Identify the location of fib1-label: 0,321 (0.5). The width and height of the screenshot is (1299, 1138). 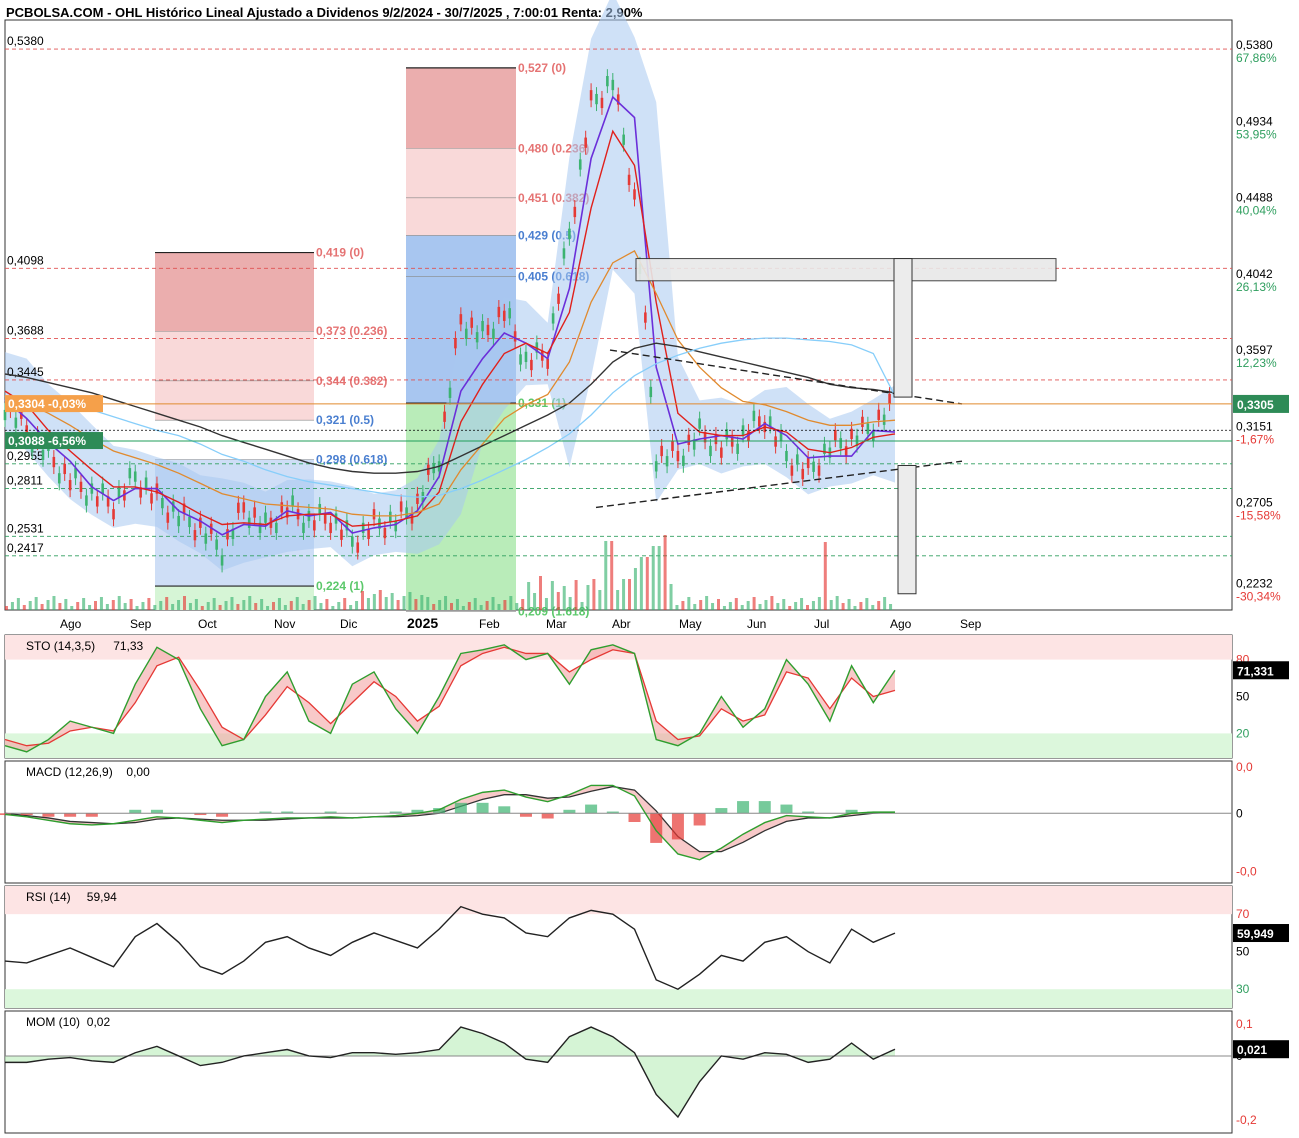
(345, 420).